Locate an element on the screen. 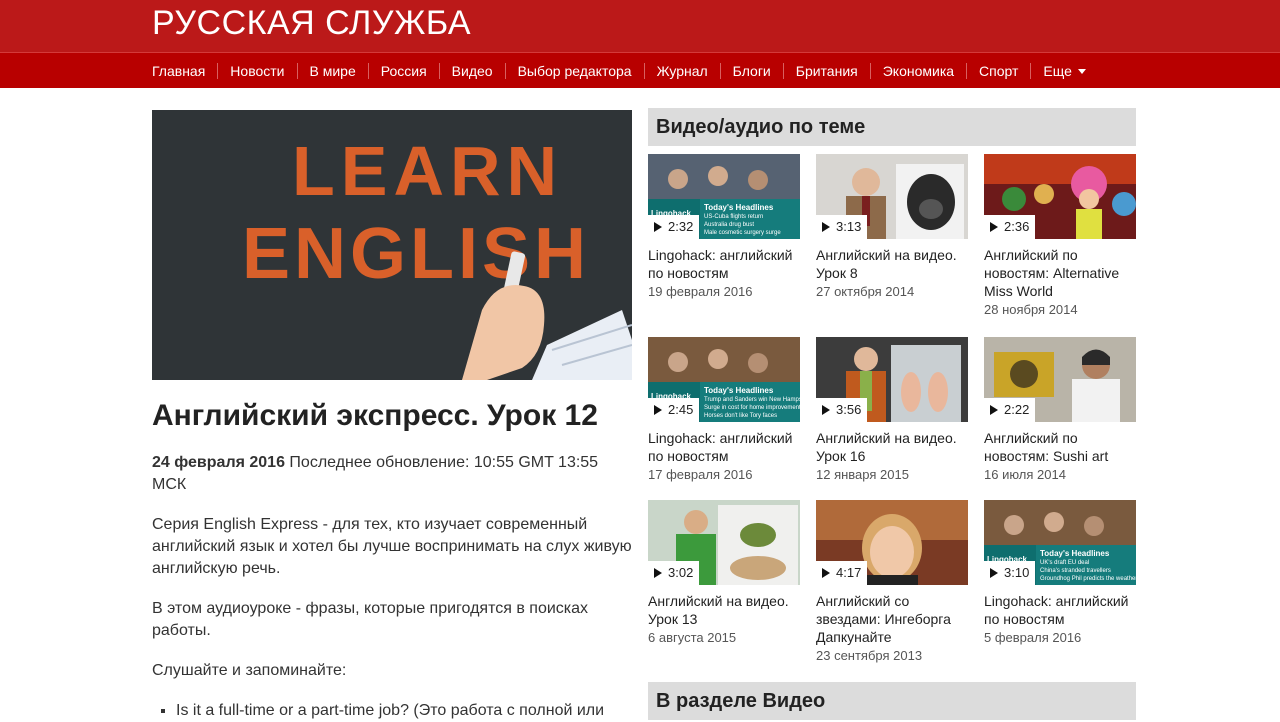  nav-item: Экономика is located at coordinates (917, 71).